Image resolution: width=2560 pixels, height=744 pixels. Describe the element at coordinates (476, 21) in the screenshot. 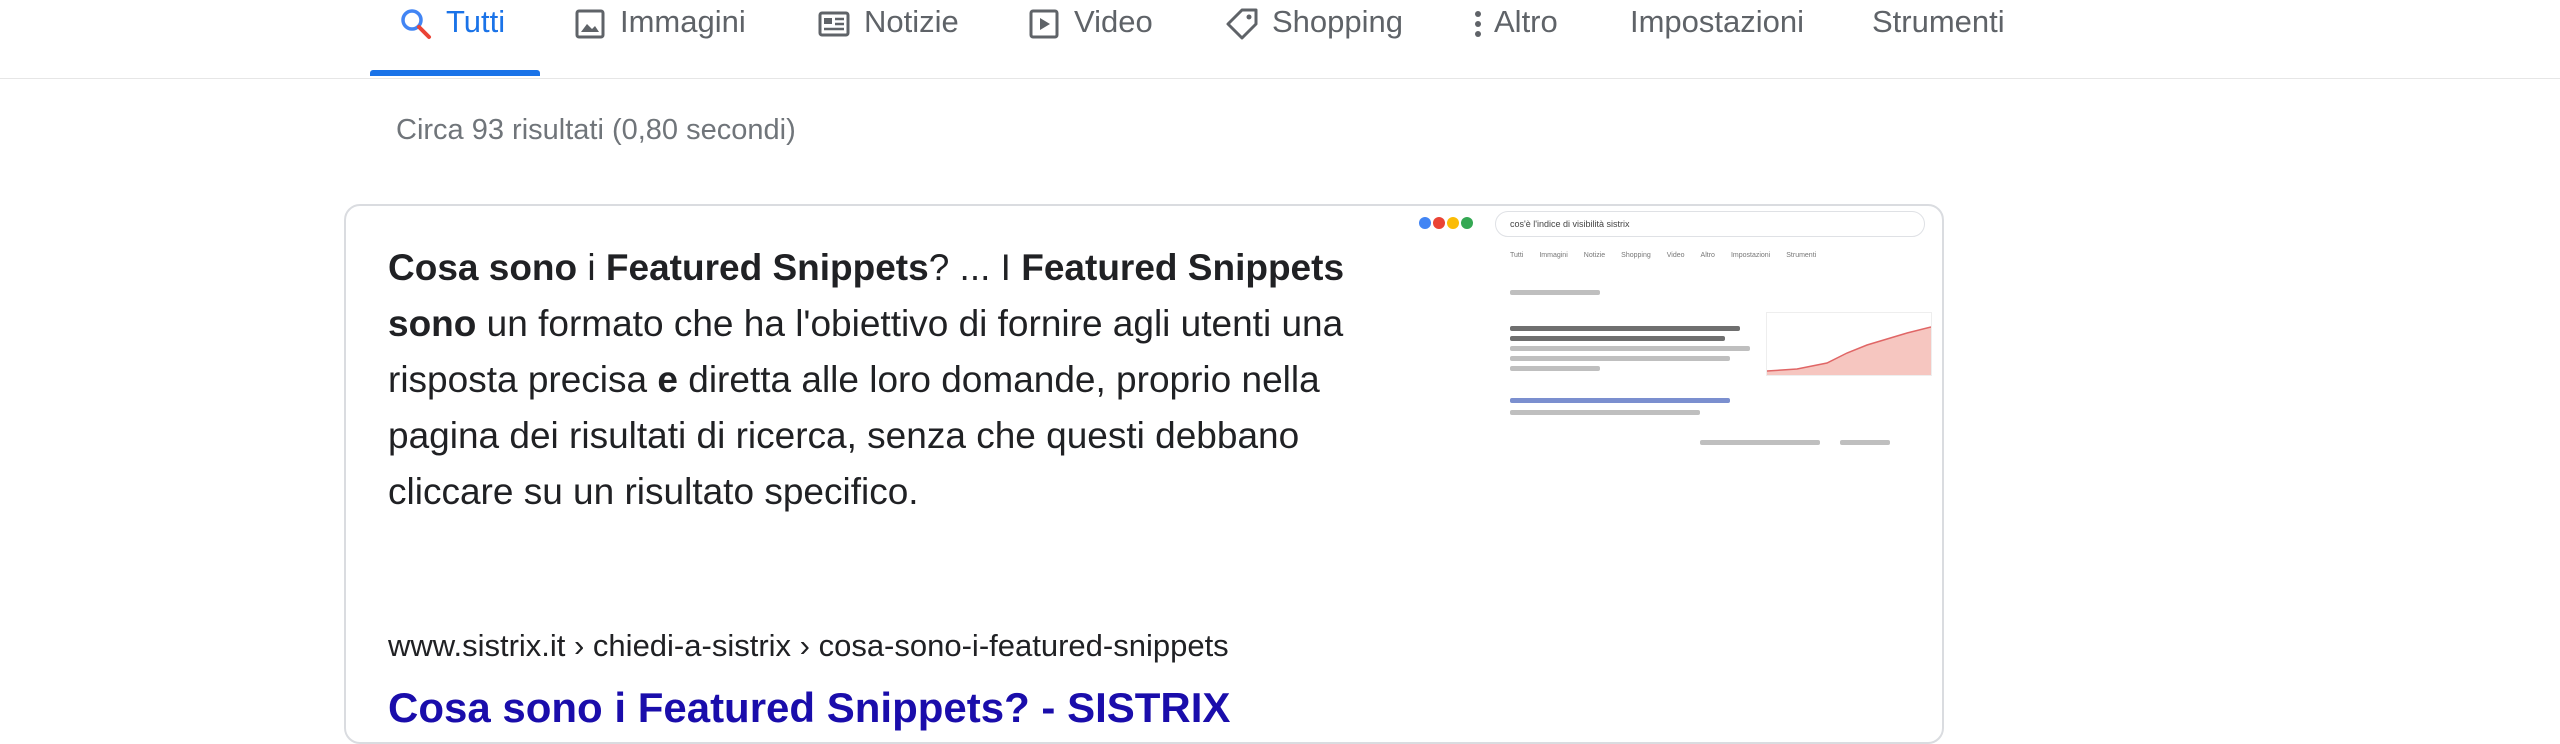

I see `tab-label: Tutti` at that location.